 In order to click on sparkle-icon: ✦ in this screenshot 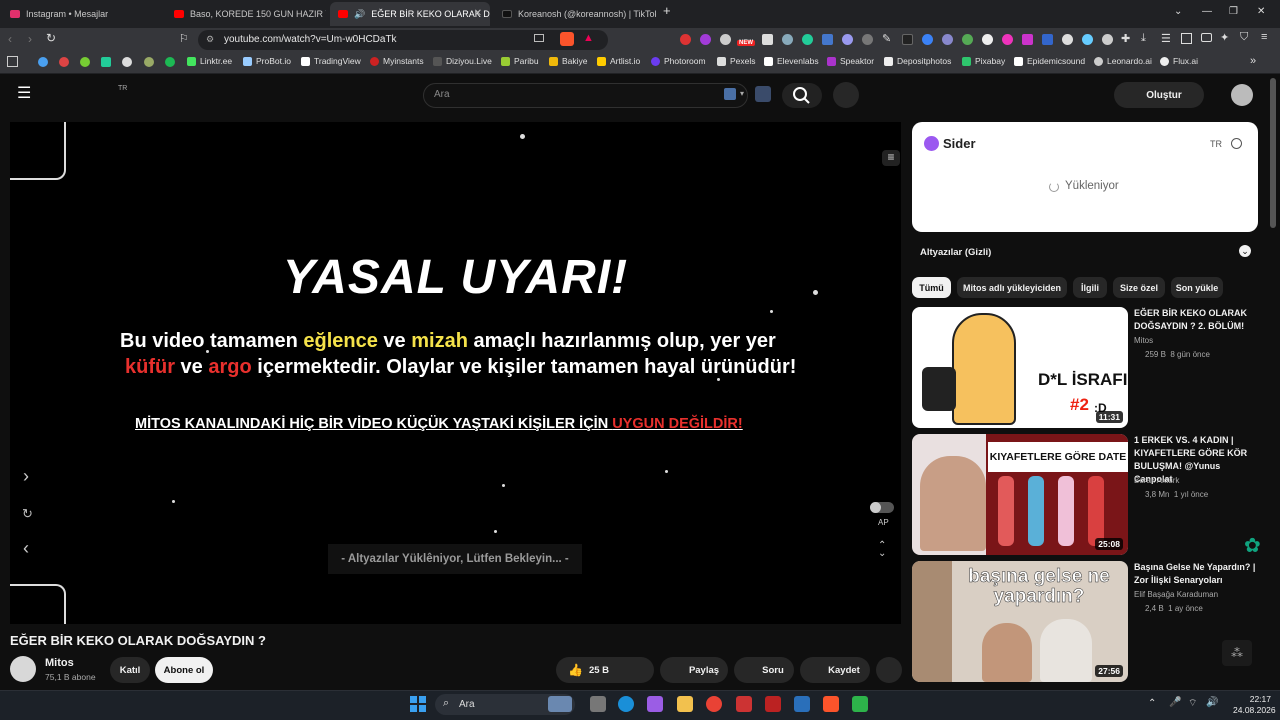, I will do `click(1224, 37)`.